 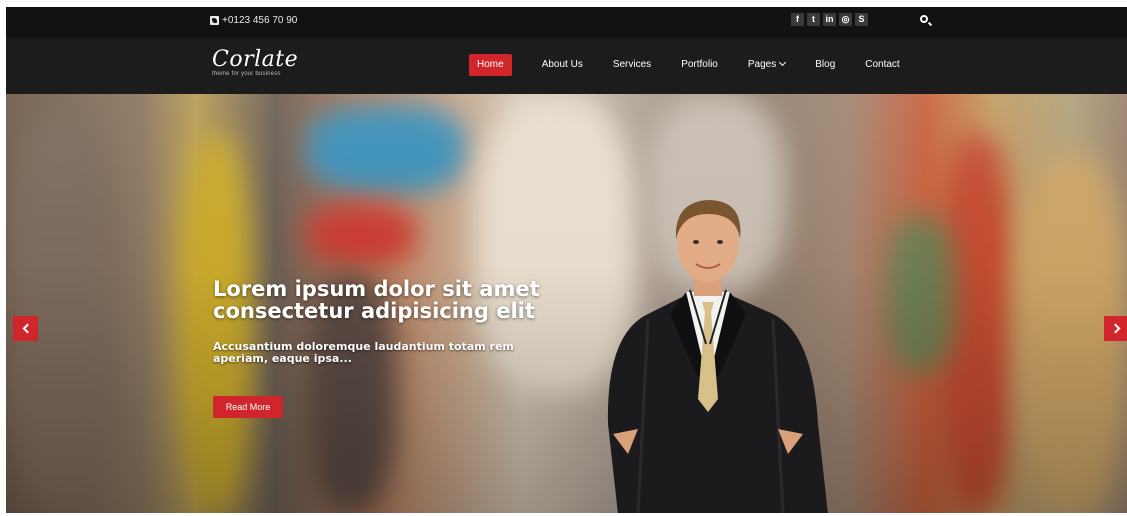 What do you see at coordinates (632, 65) in the screenshot?
I see `nav-item-services: Services` at bounding box center [632, 65].